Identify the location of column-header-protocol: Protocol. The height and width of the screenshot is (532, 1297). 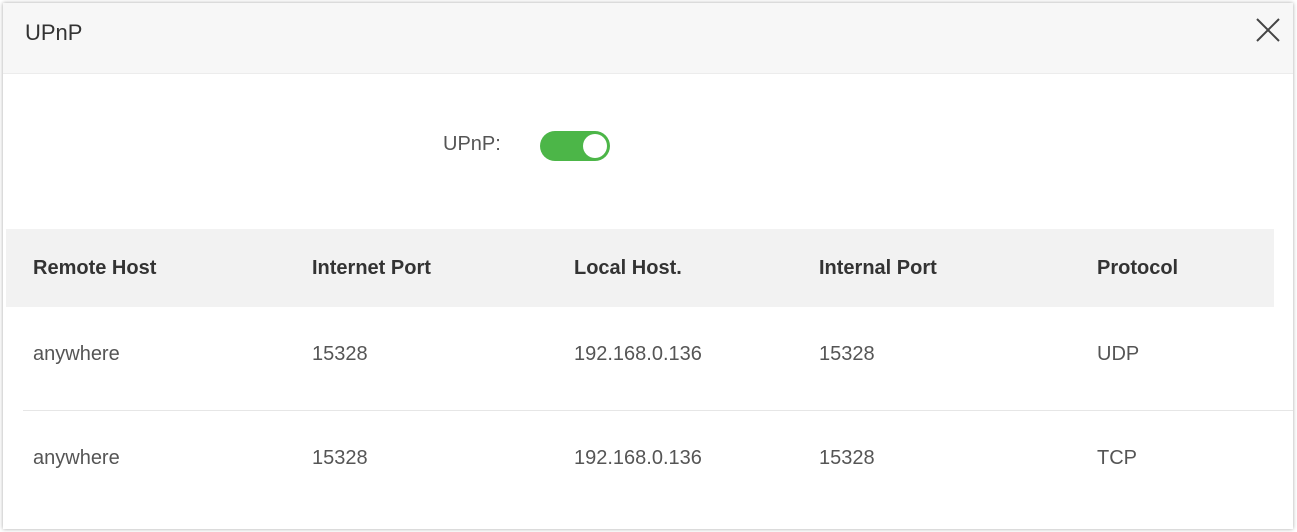
(1138, 268).